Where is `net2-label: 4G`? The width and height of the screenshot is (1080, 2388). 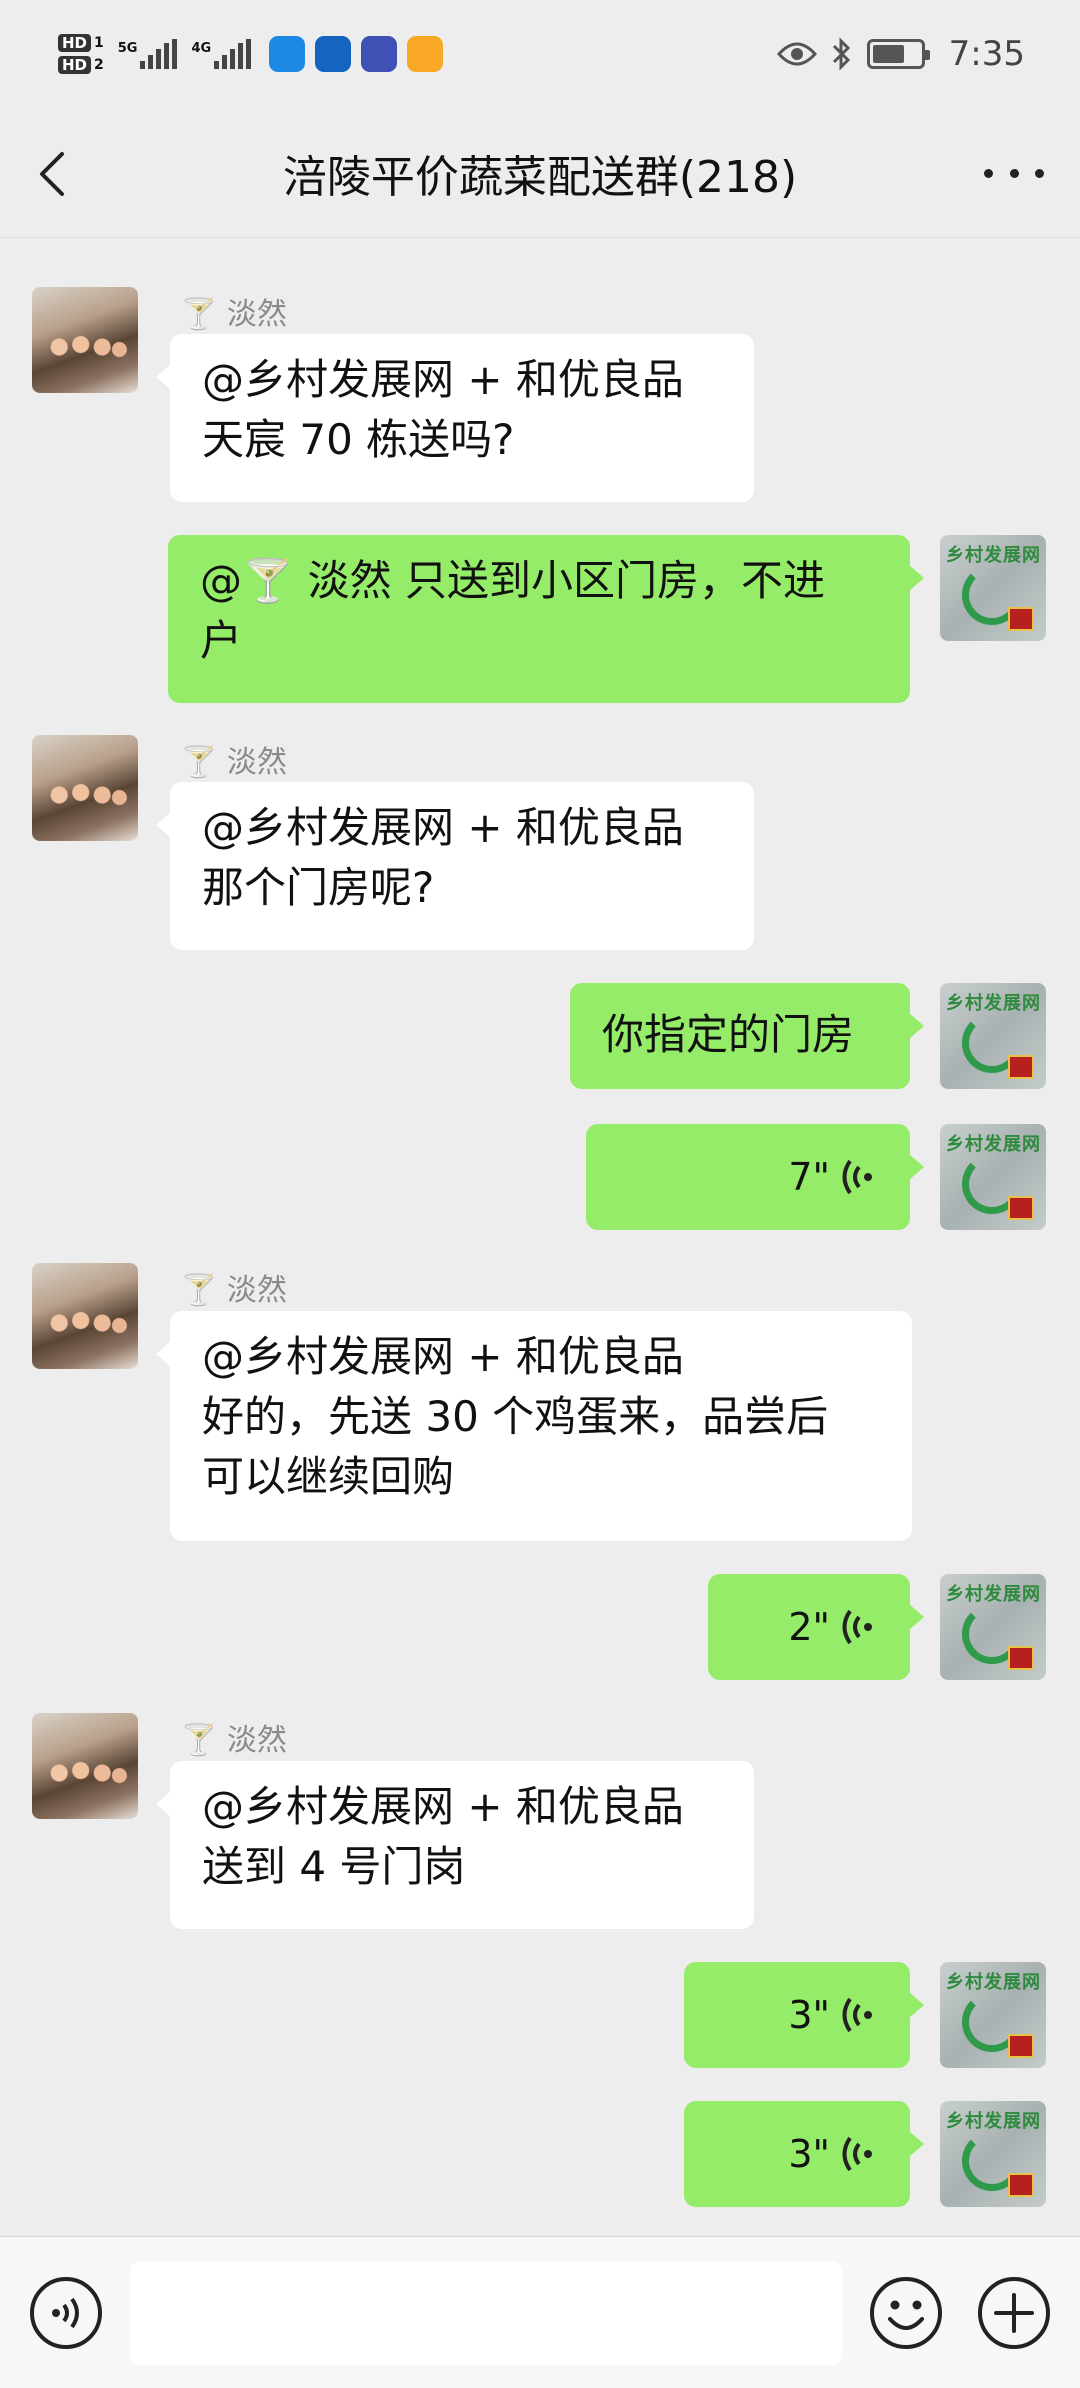 net2-label: 4G is located at coordinates (201, 48).